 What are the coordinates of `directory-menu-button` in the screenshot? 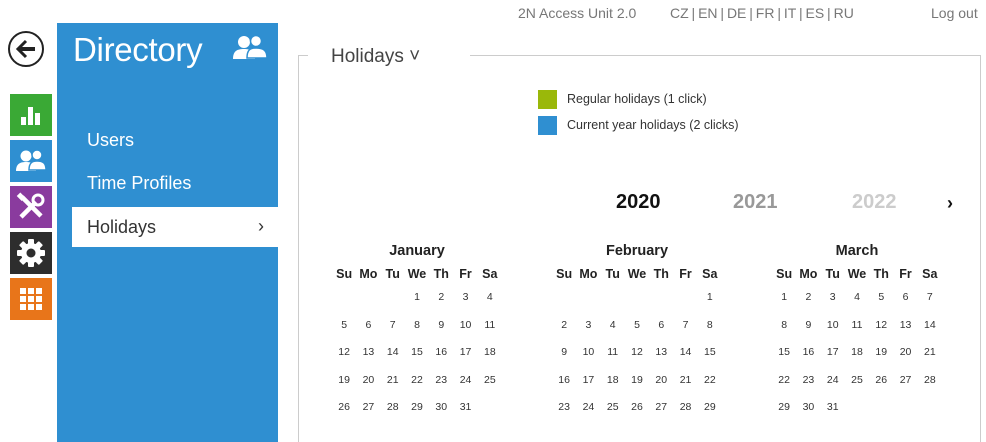 It's located at (31, 161).